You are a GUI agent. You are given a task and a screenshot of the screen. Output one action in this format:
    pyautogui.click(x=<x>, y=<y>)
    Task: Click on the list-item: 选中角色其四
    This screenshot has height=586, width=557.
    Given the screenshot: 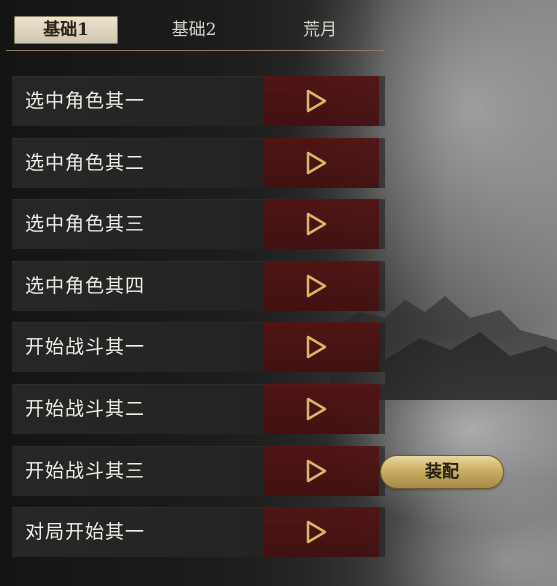 What is the action you would take?
    pyautogui.click(x=198, y=285)
    